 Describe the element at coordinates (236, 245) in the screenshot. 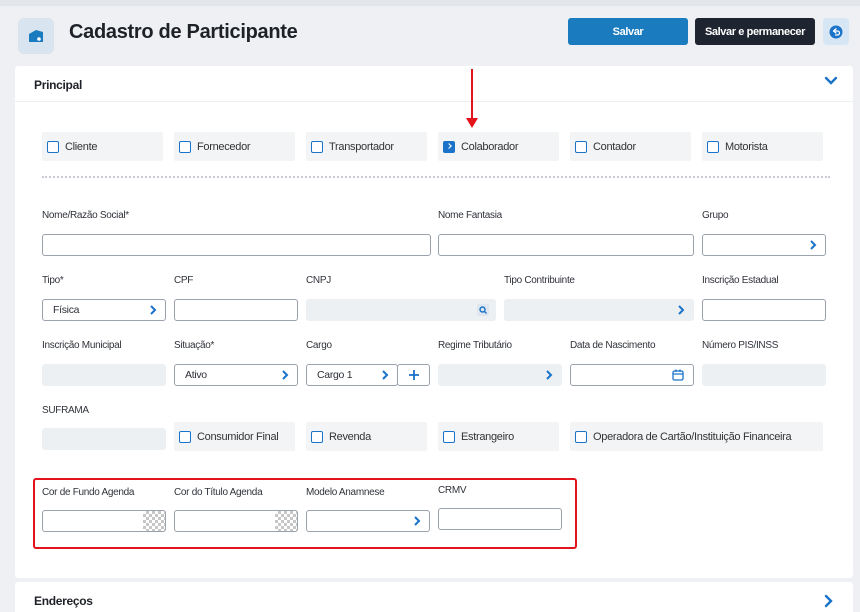

I see `nome-razao-input` at that location.